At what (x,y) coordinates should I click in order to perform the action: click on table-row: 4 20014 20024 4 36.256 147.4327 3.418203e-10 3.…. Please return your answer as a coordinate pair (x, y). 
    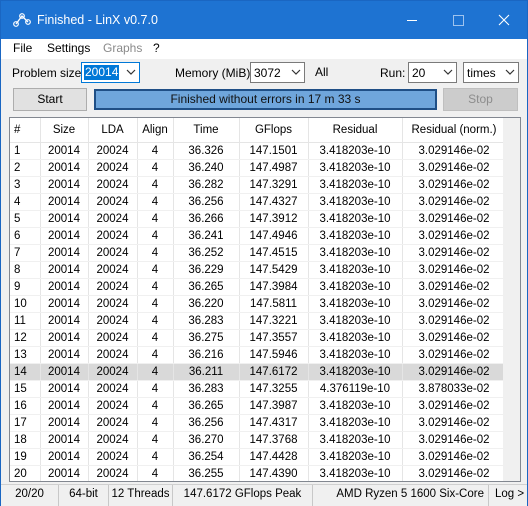
    Looking at the image, I should click on (258, 202).